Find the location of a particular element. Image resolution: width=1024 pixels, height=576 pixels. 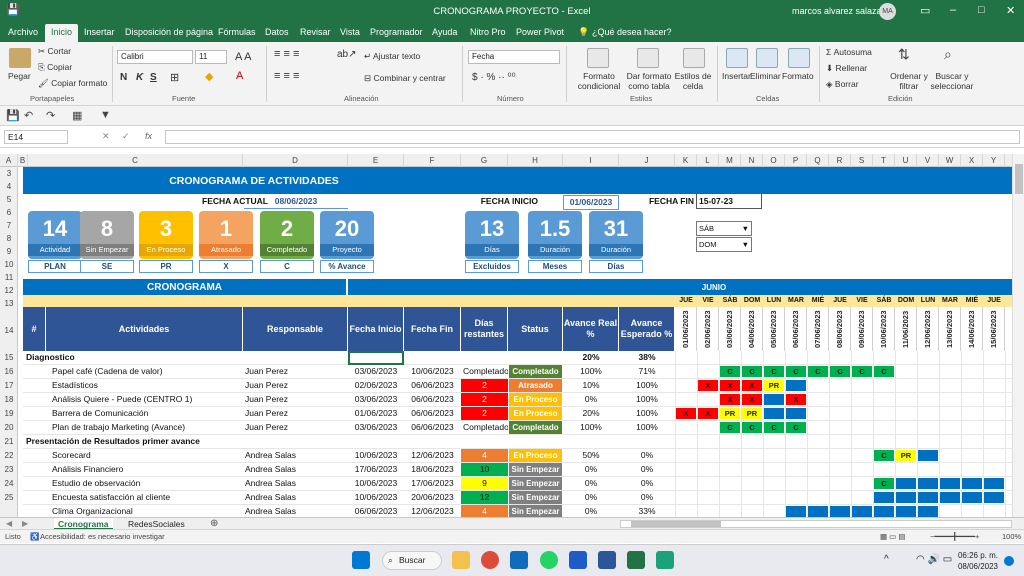

date-column-header: 13/06/2023 is located at coordinates (950, 329).